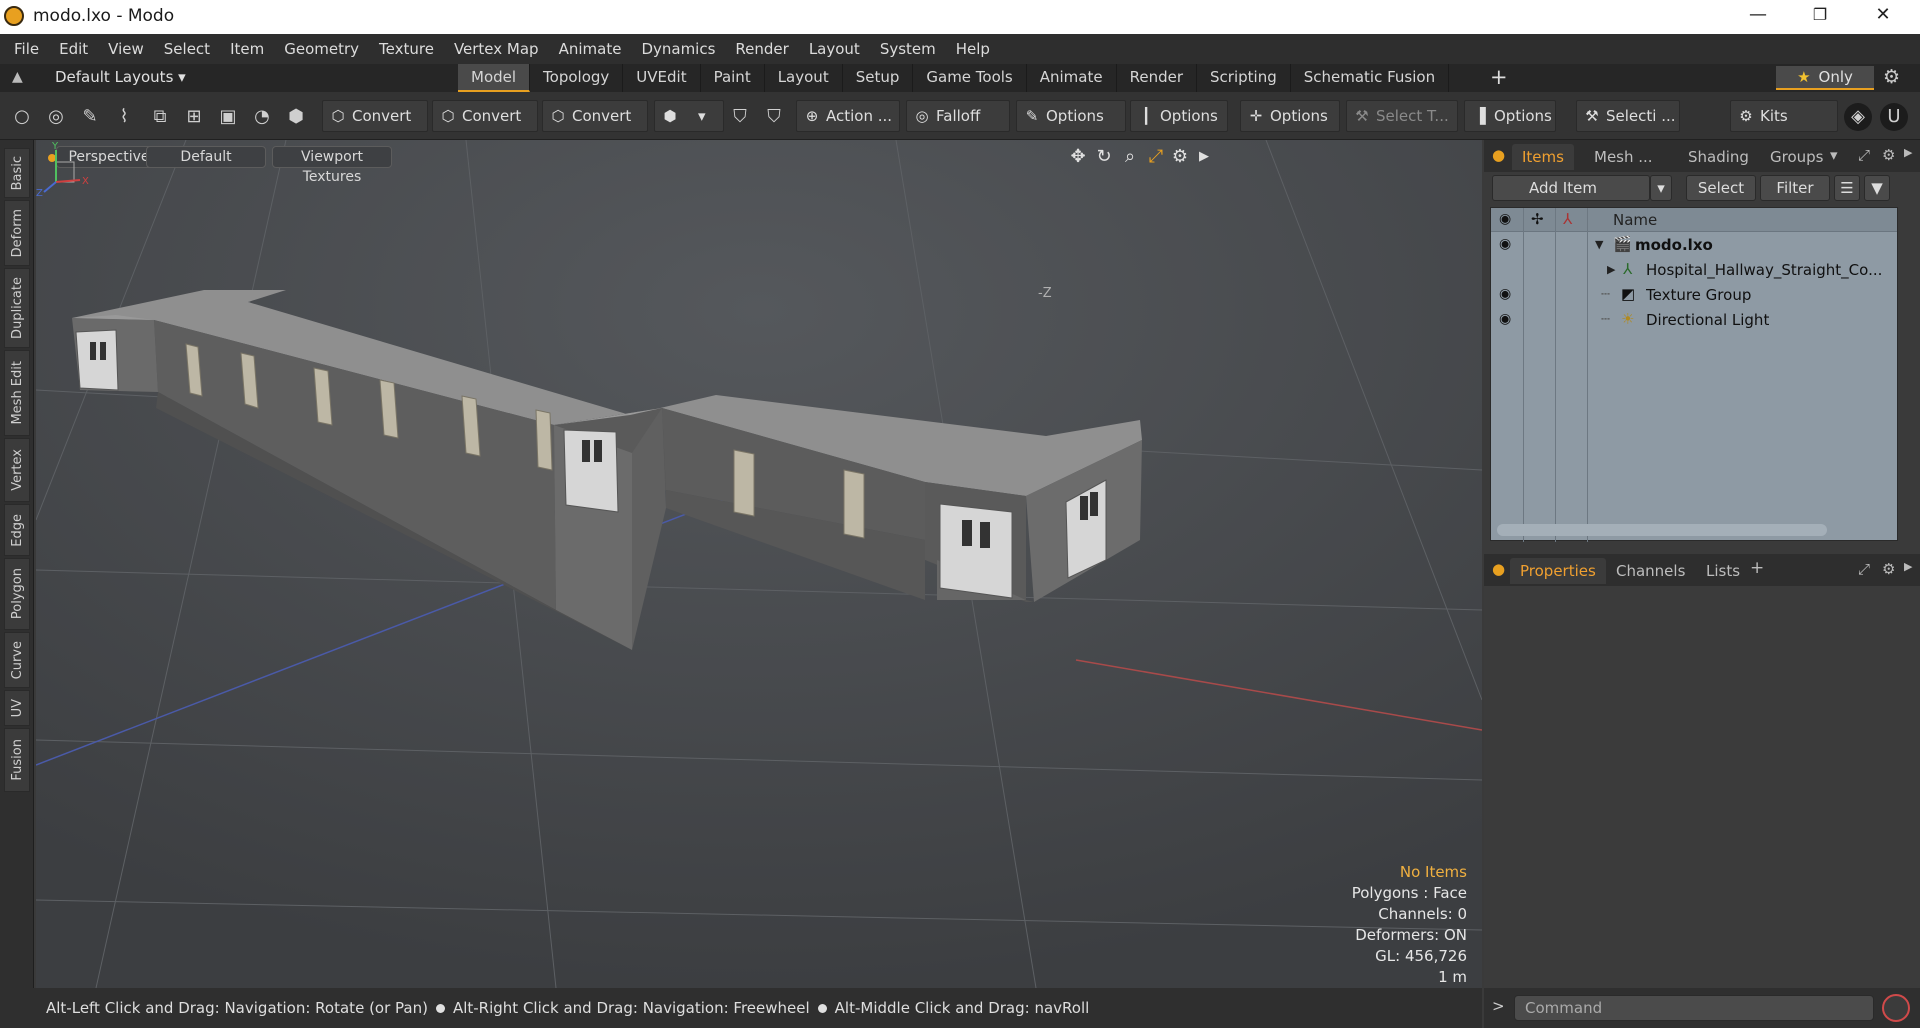 The height and width of the screenshot is (1028, 1920). What do you see at coordinates (375, 116) in the screenshot?
I see `convert-button-1: ⬡ Convert` at bounding box center [375, 116].